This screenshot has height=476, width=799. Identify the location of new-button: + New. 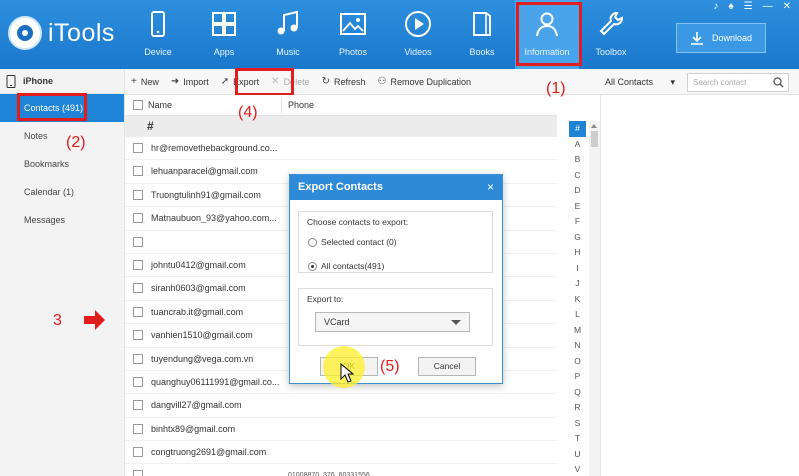
(145, 82).